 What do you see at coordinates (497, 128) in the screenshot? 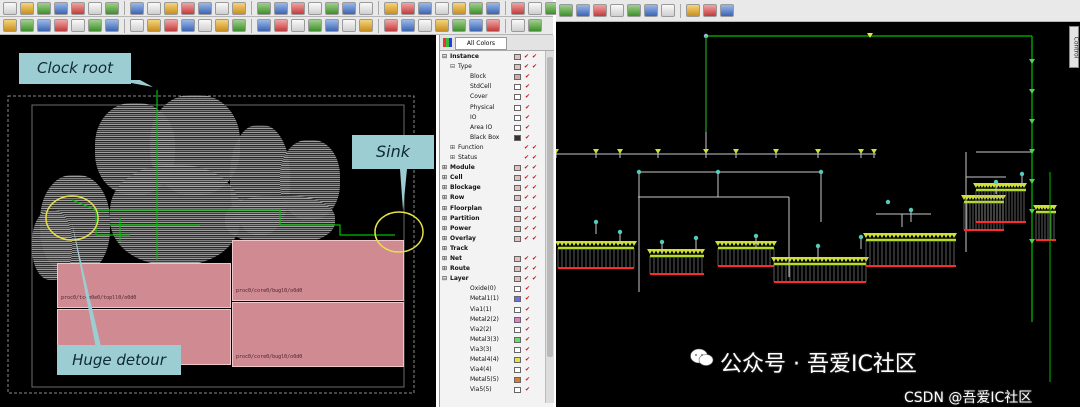
I see `layer-row: Area IO ✔` at bounding box center [497, 128].